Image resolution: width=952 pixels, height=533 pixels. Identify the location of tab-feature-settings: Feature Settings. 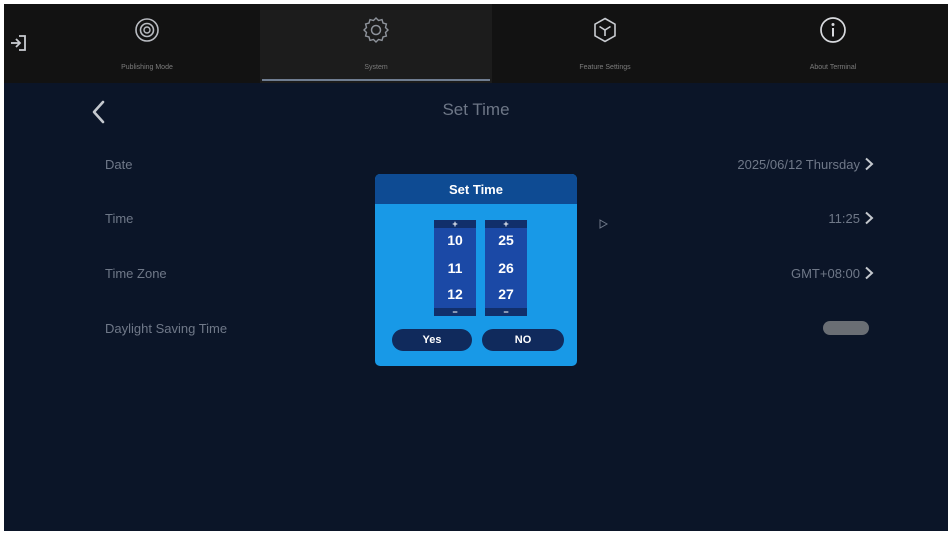
(605, 43).